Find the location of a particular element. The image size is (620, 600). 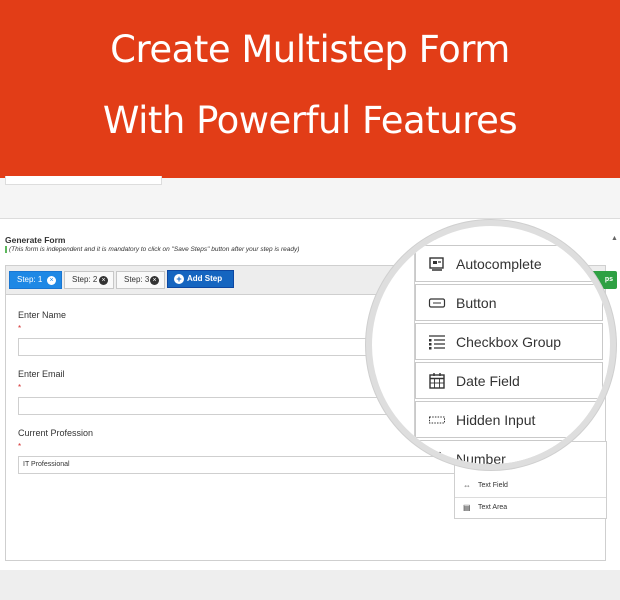

palette-item-label: Hidden Input is located at coordinates (496, 420).